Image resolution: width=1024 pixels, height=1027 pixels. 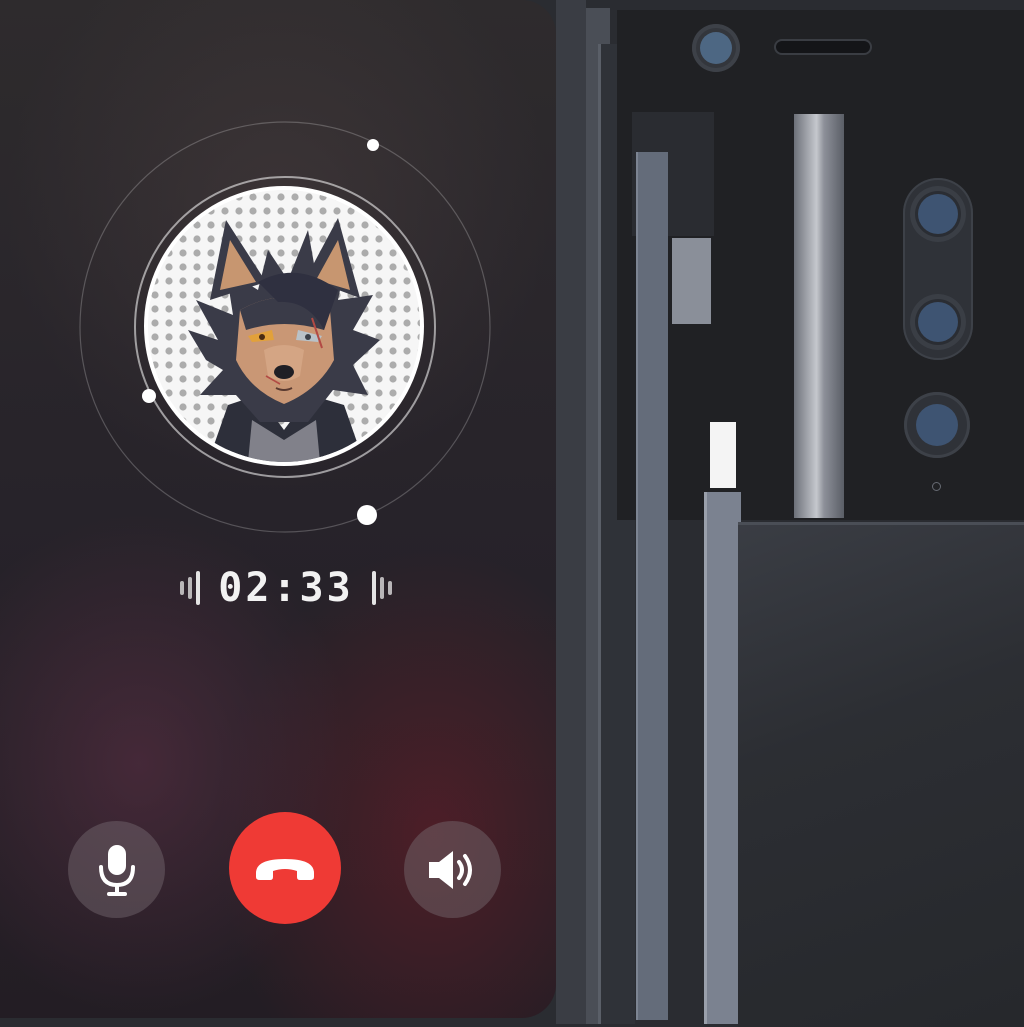 I want to click on phone-back-panel, so click(x=881, y=774).